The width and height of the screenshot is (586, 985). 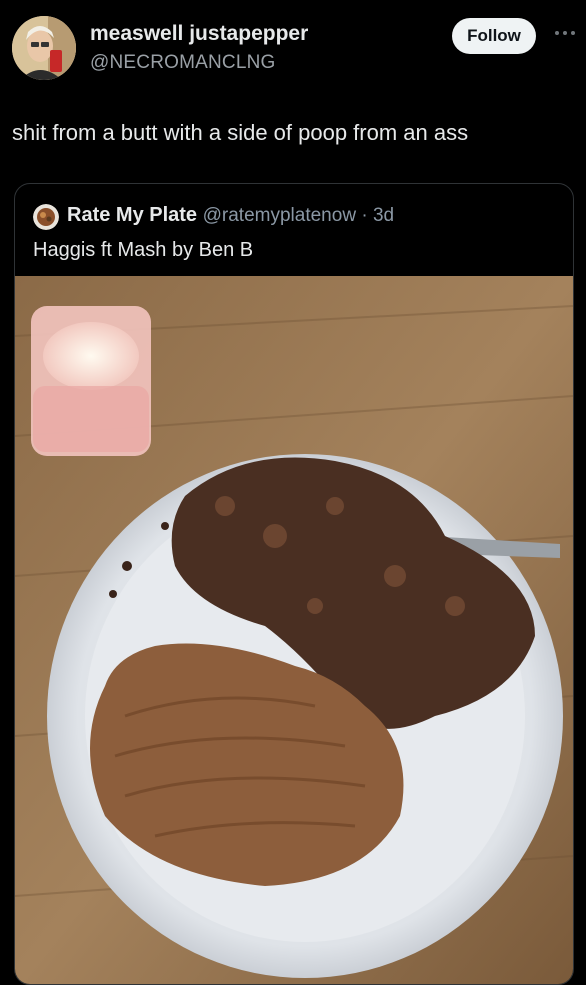 What do you see at coordinates (279, 215) in the screenshot?
I see `quoted-handle: @ratemyplatenow` at bounding box center [279, 215].